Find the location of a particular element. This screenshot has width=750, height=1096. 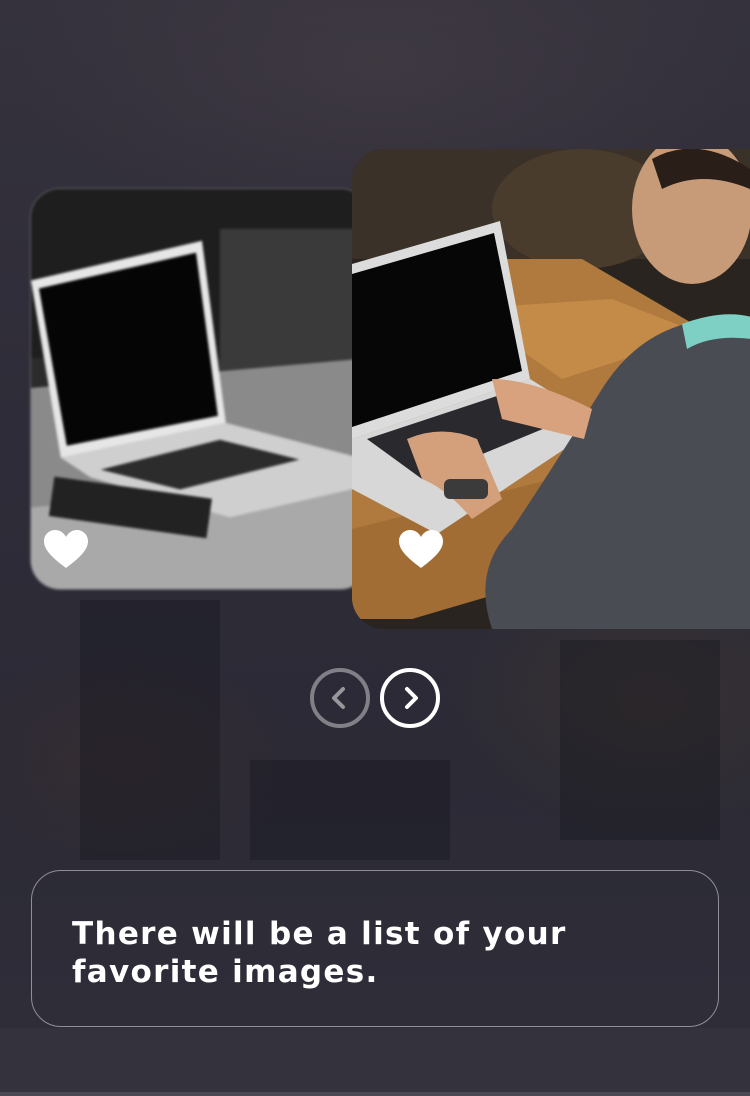

next-button is located at coordinates (410, 698).